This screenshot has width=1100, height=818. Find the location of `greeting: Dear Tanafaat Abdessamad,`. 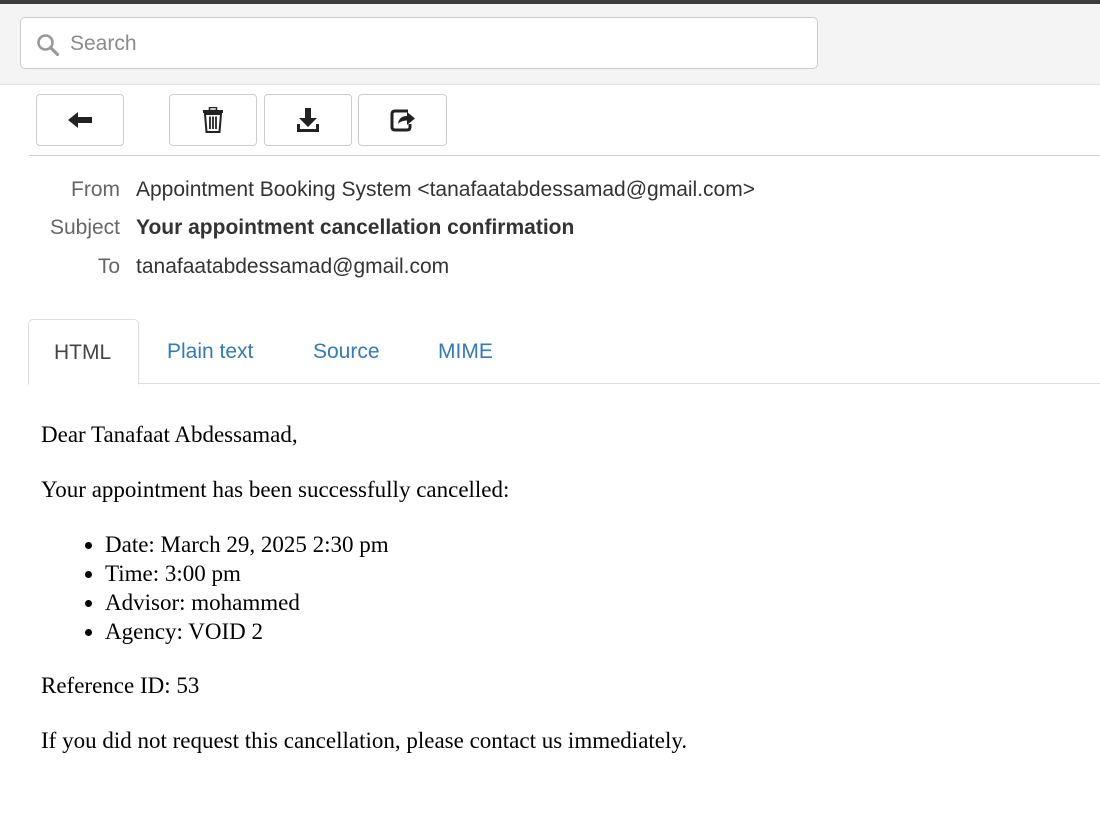

greeting: Dear Tanafaat Abdessamad, is located at coordinates (169, 434).